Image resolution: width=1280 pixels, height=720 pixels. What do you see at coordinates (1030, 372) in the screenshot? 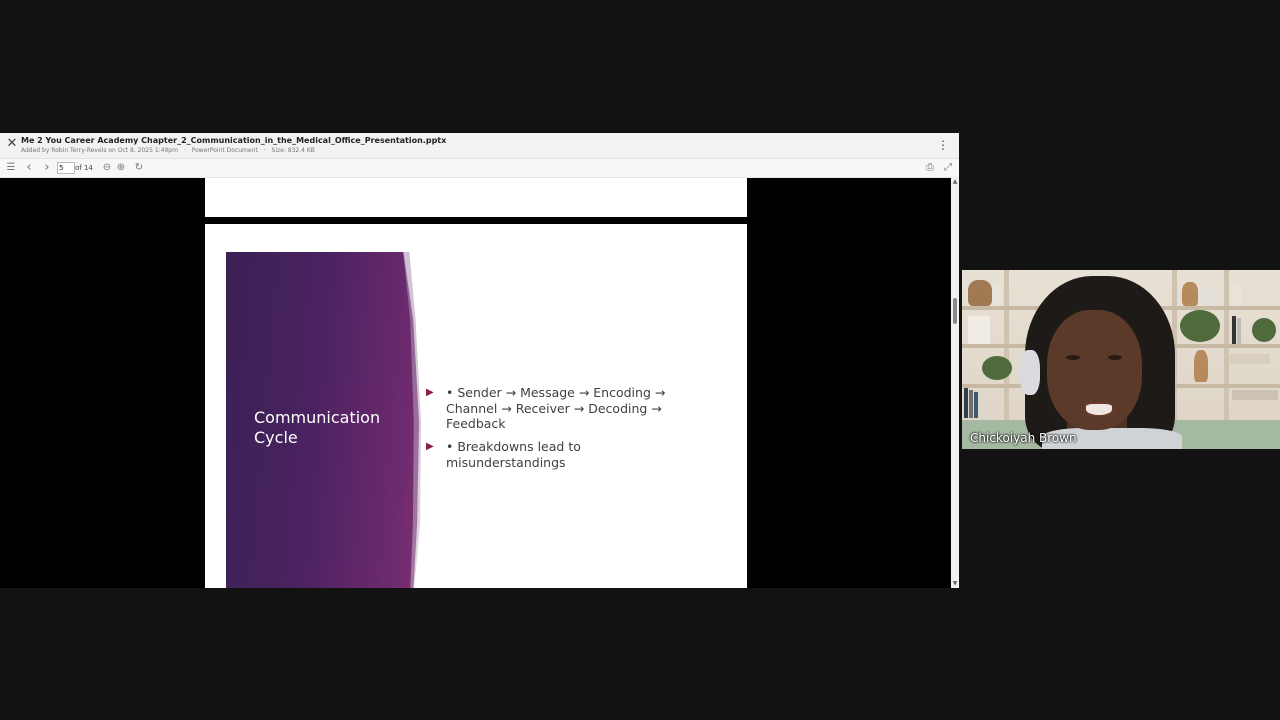
I see `headphone-icon` at bounding box center [1030, 372].